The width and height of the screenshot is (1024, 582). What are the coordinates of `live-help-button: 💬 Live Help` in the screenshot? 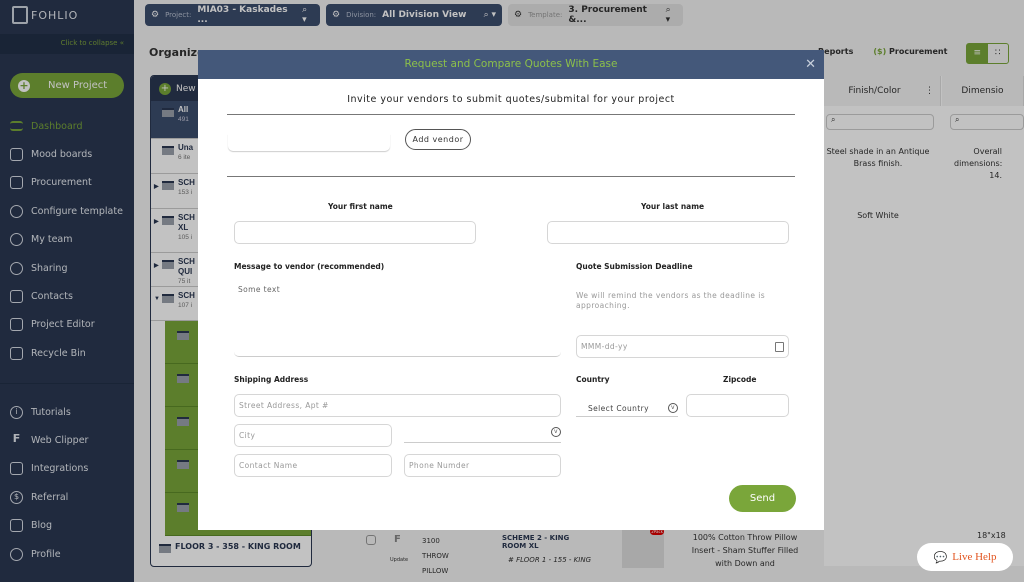 It's located at (965, 557).